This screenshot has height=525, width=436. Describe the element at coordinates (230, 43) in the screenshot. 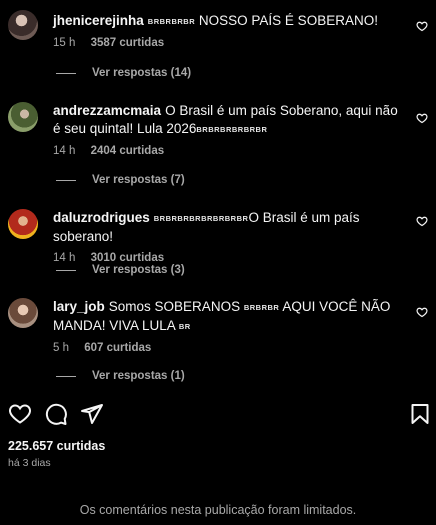

I see `comment-meta: 15 h 3587 curtidas` at that location.